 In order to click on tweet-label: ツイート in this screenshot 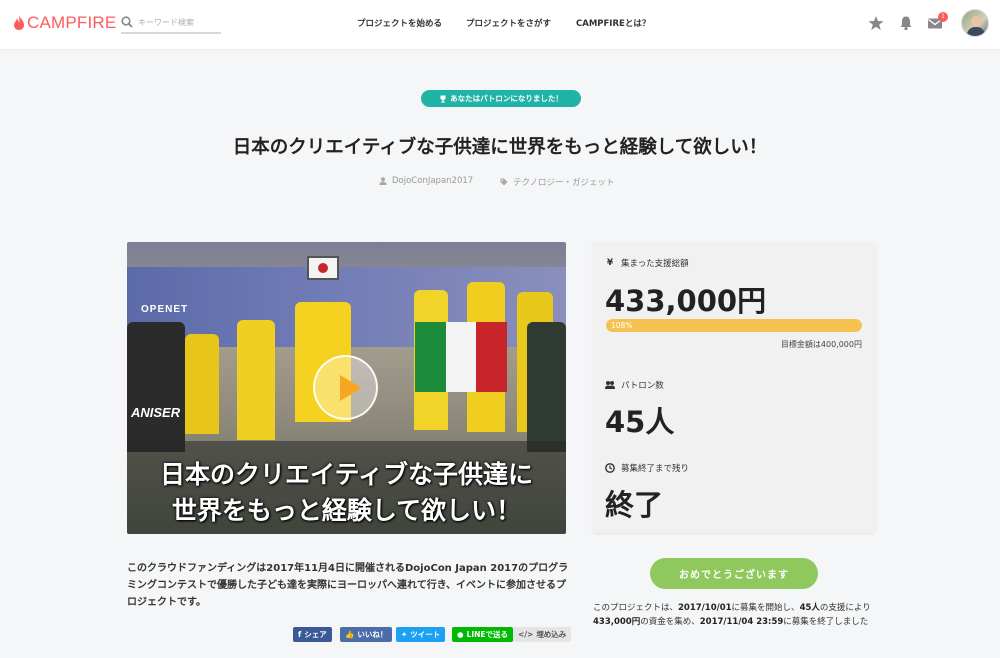, I will do `click(425, 634)`.